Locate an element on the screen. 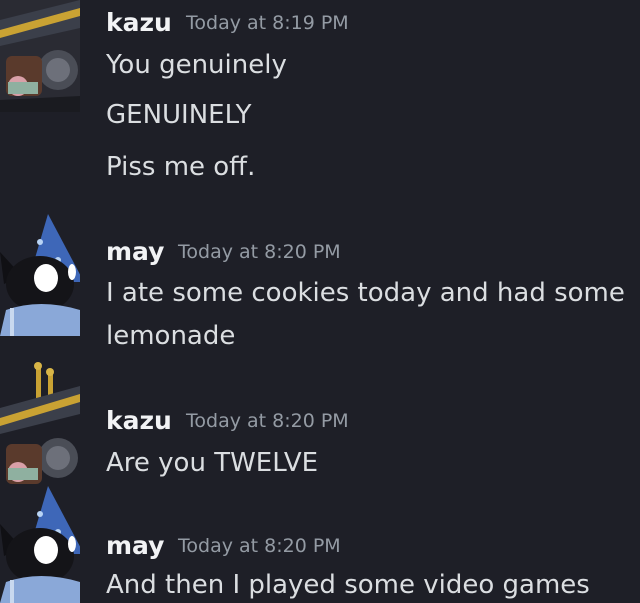  message-text-line: lemonade is located at coordinates (171, 336).